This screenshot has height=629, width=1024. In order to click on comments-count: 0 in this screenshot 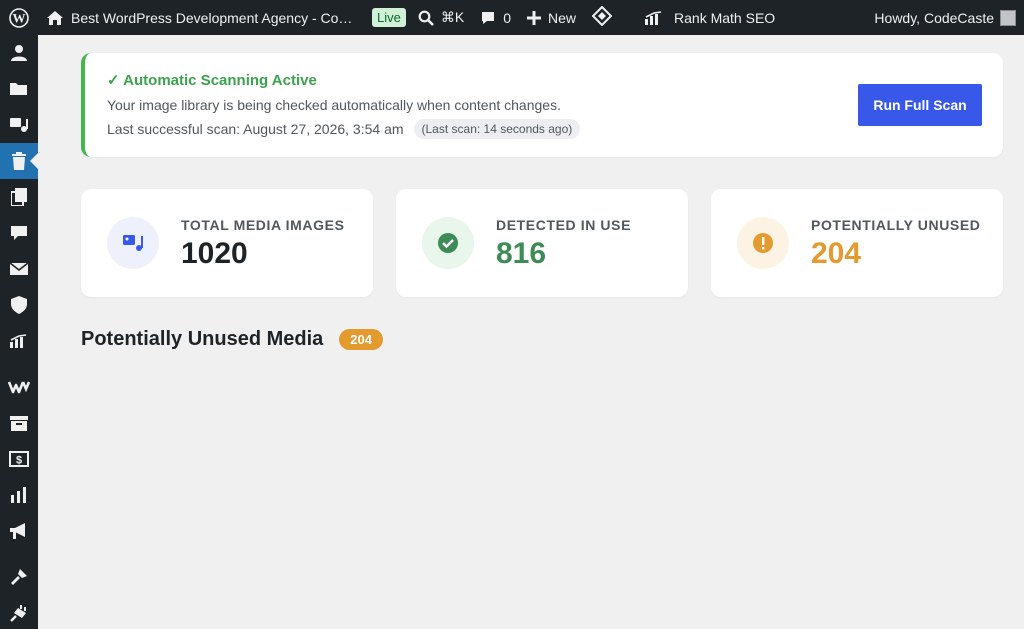, I will do `click(507, 17)`.